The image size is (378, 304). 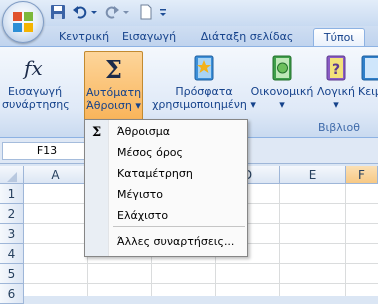 I want to click on tab-page-layout: Διάταξη σελίδας, so click(x=247, y=37).